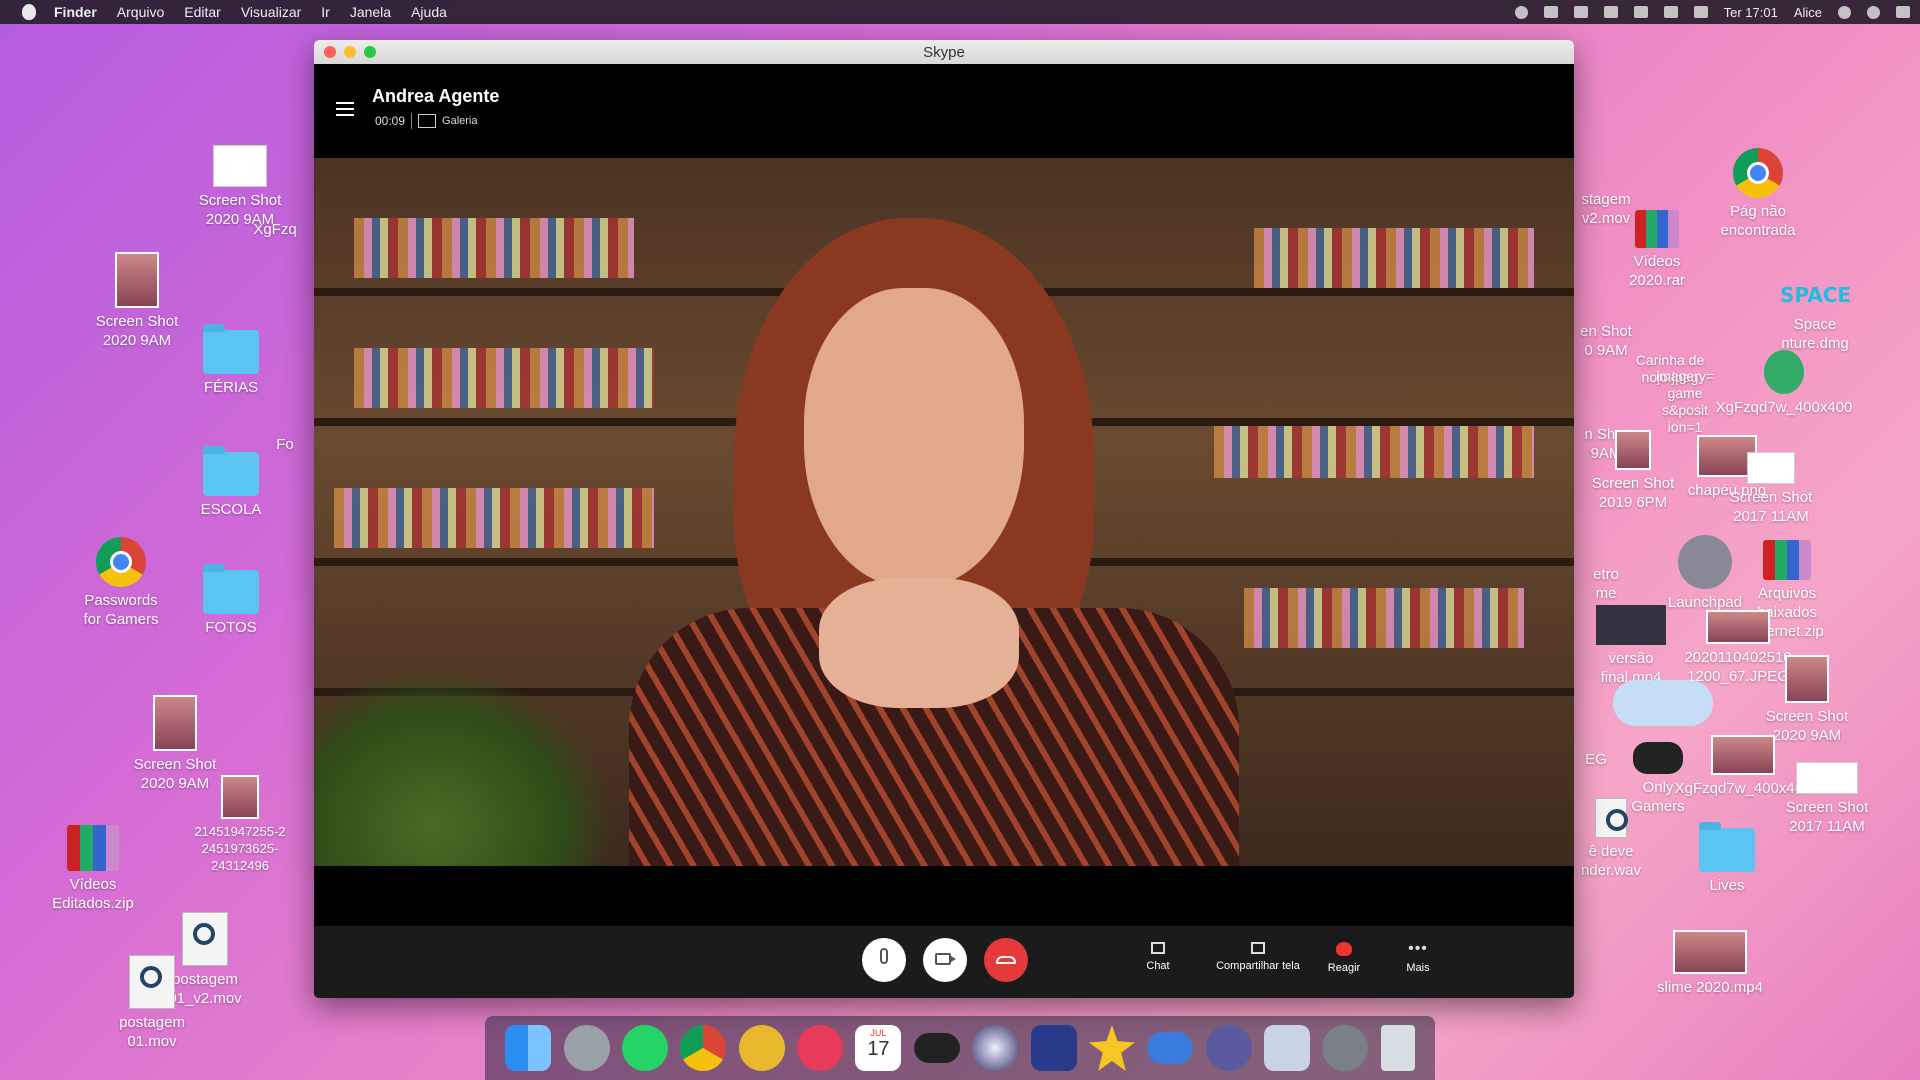  I want to click on desktop-file-screenshot-2017b: Screen Shot 2017 11AM, so click(1827, 799).